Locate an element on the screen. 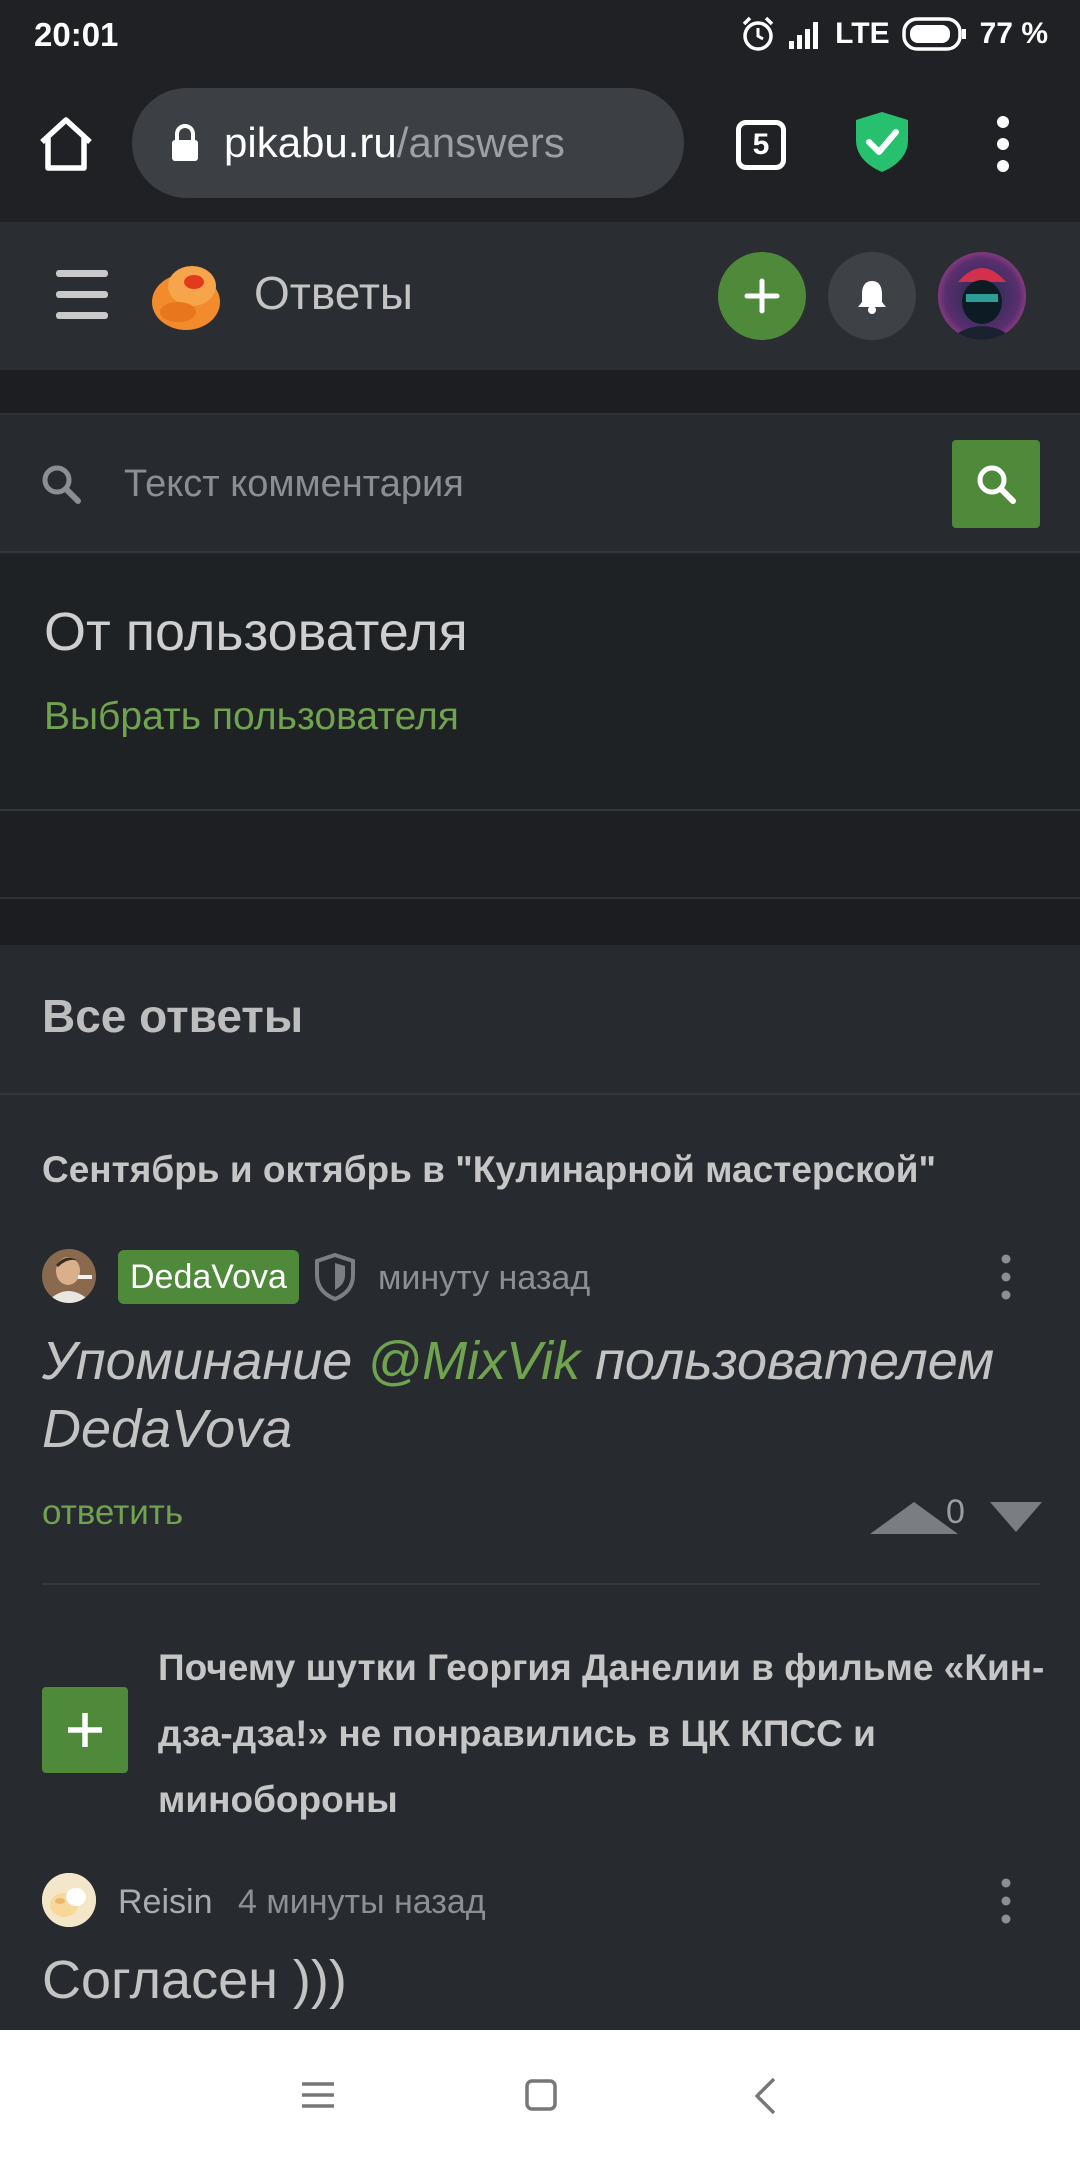 The height and width of the screenshot is (2160, 1080). alarm-icon is located at coordinates (758, 33).